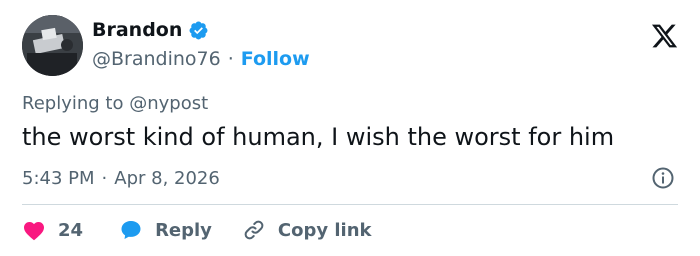 This screenshot has width=700, height=256. I want to click on reply-button: Reply, so click(165, 230).